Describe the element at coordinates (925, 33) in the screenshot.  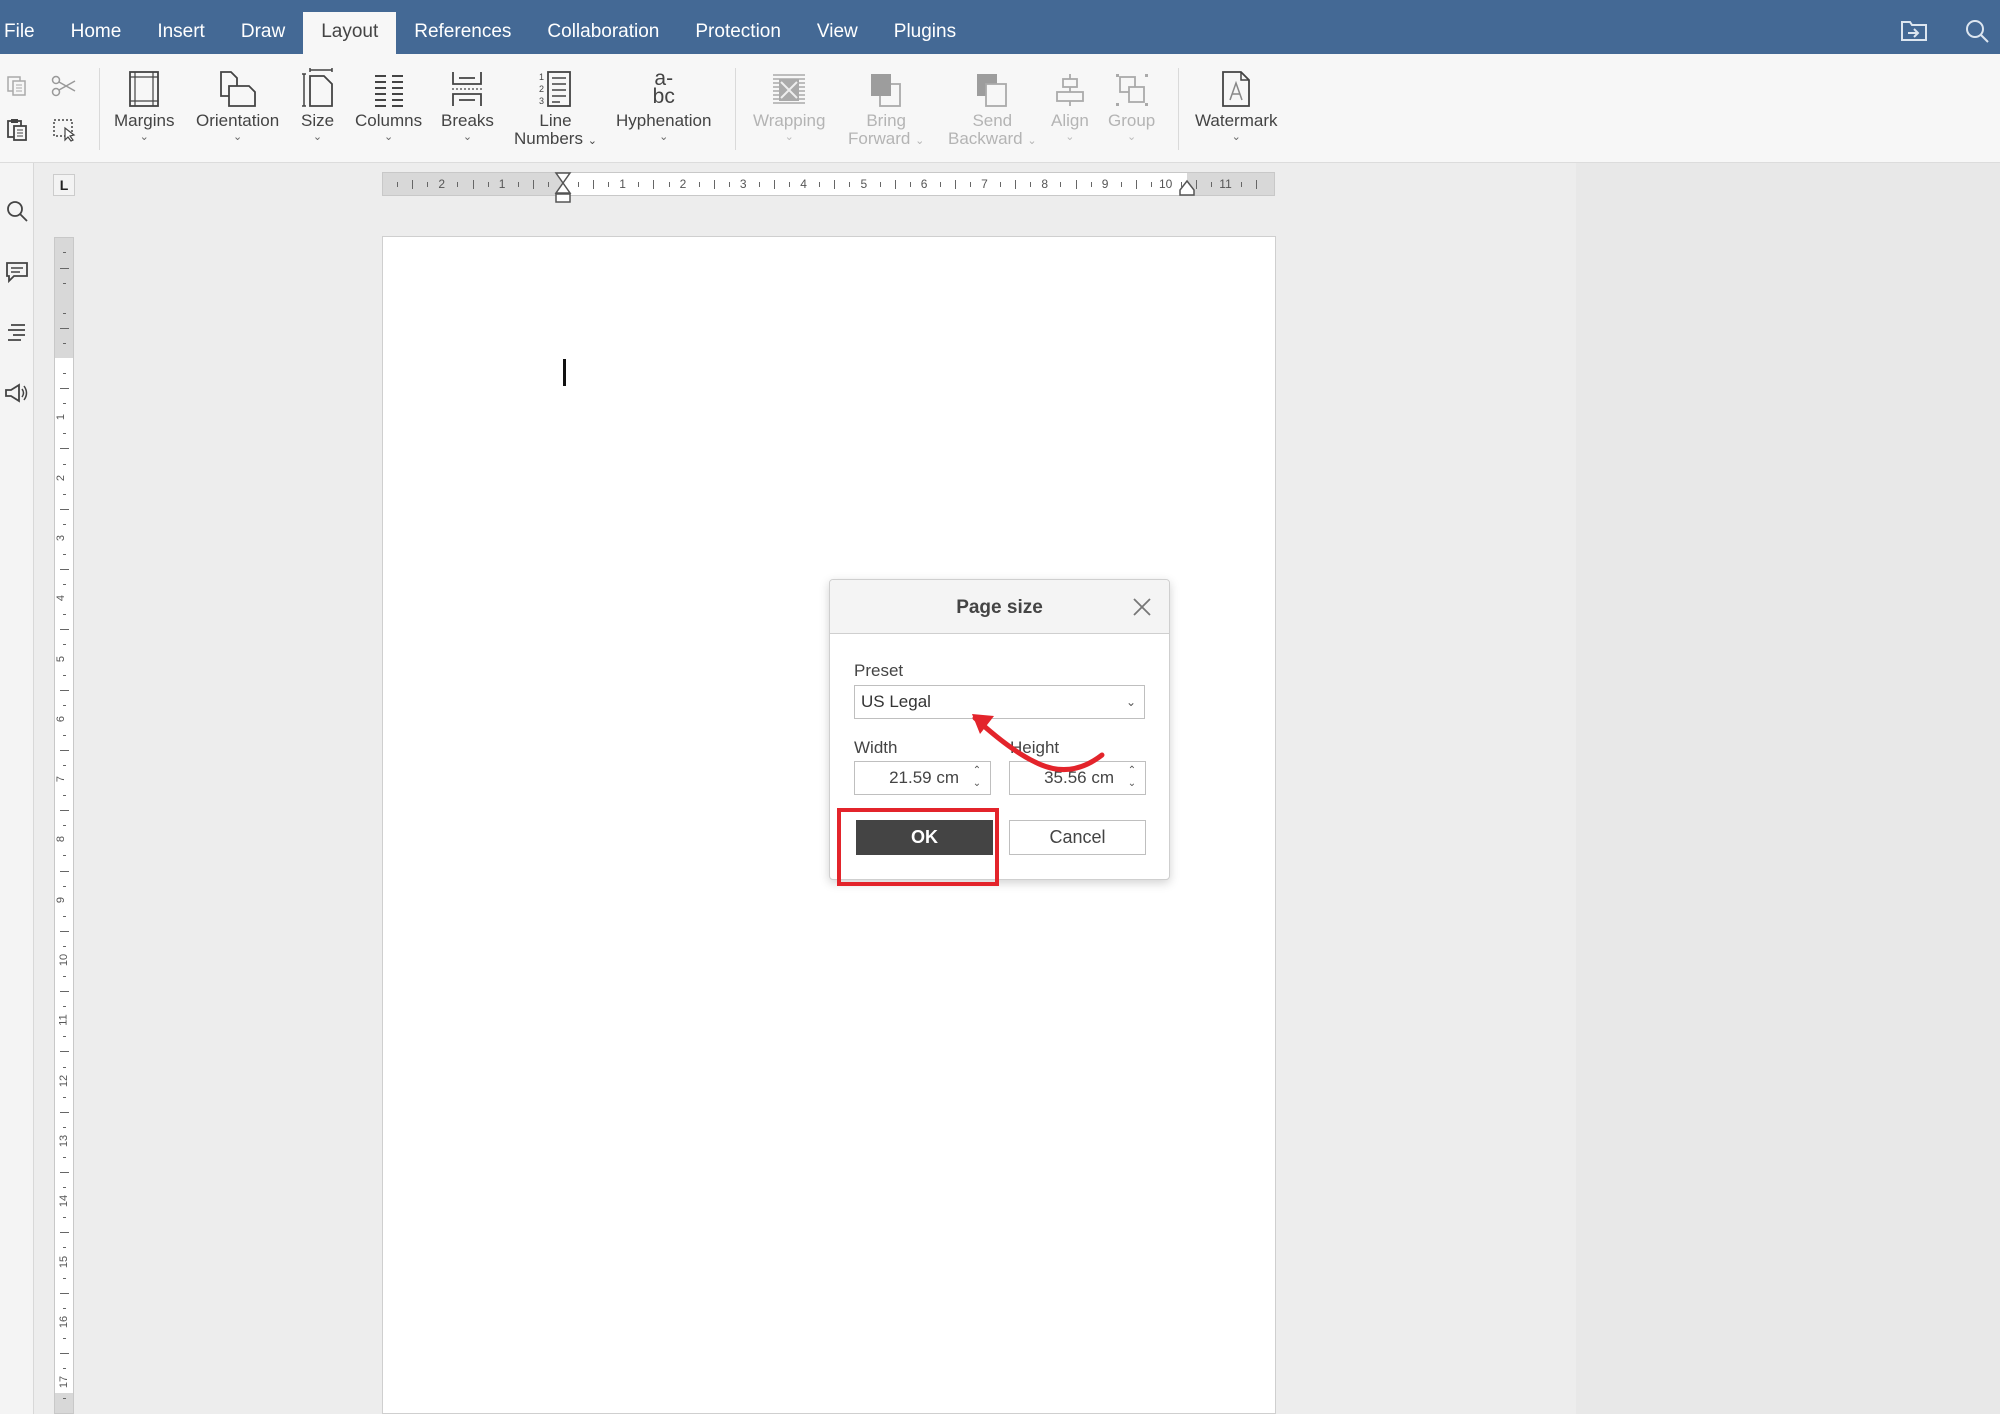
I see `tab-plugins: Plugins` at that location.